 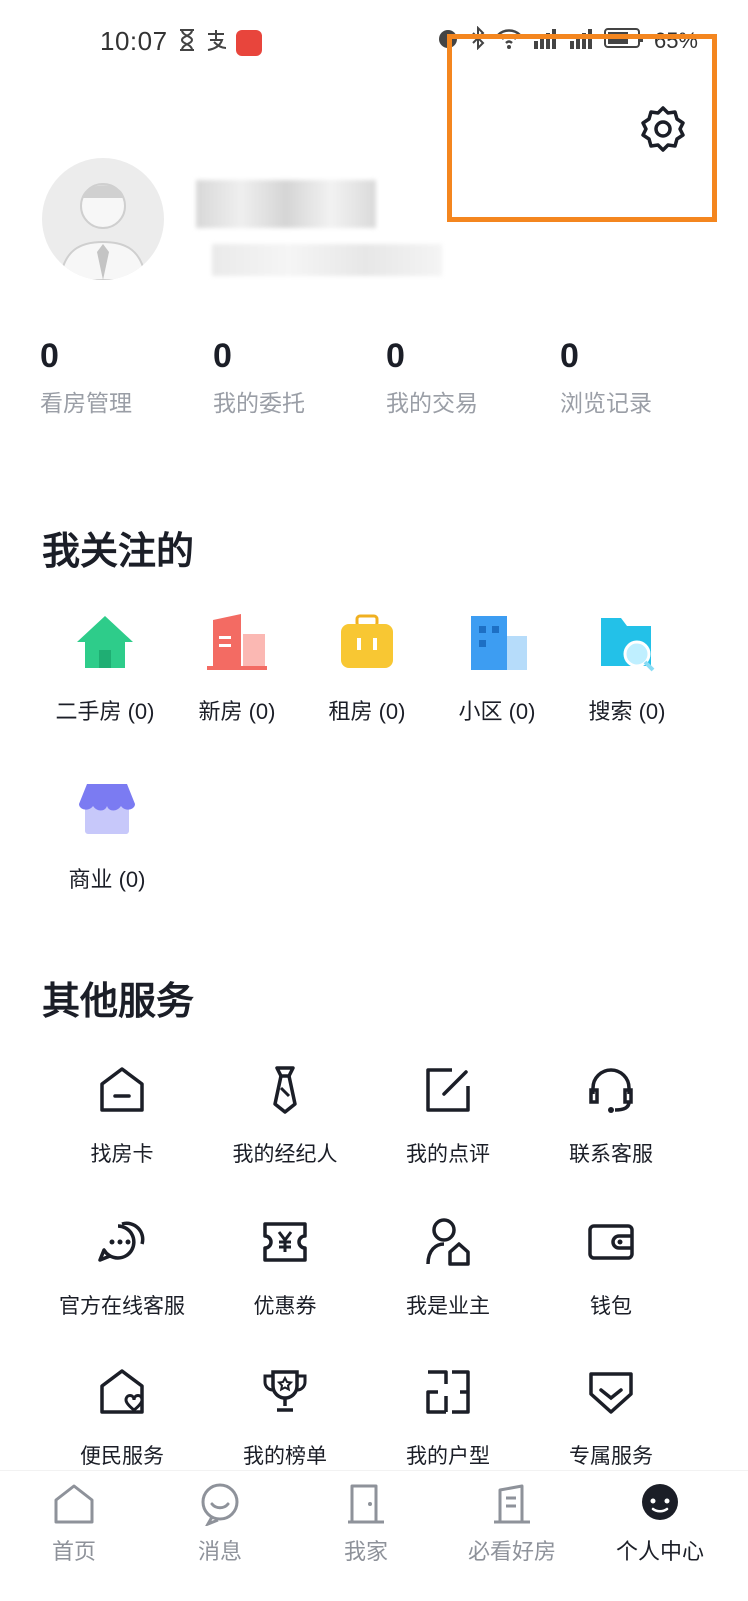 I want to click on headset-icon, so click(x=611, y=1090).